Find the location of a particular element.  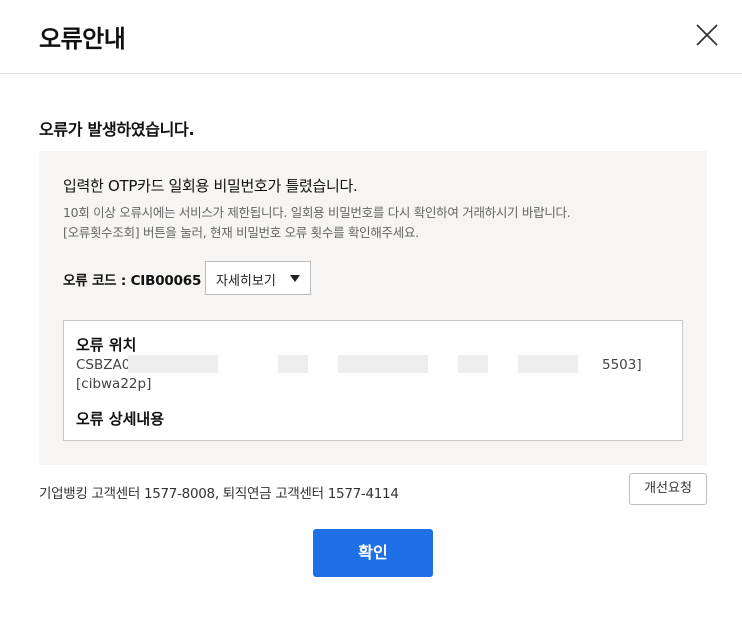

confirm-button: 확인 is located at coordinates (373, 553).